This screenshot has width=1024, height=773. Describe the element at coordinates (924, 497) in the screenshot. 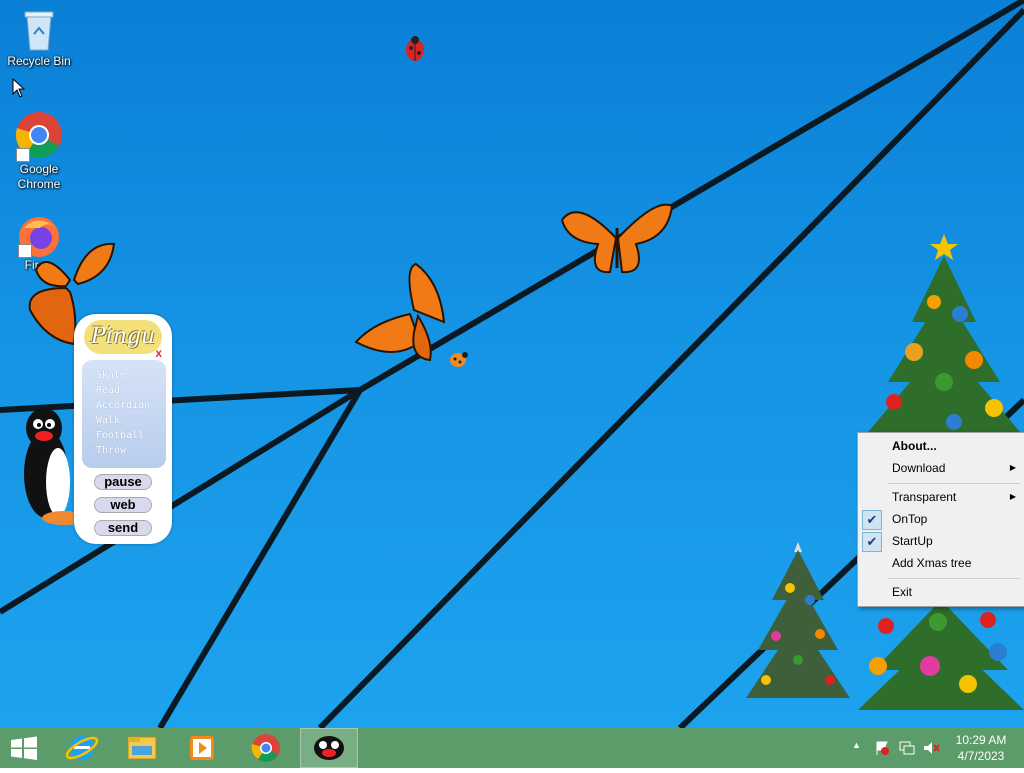

I see `menu-item-label: Transparent` at that location.